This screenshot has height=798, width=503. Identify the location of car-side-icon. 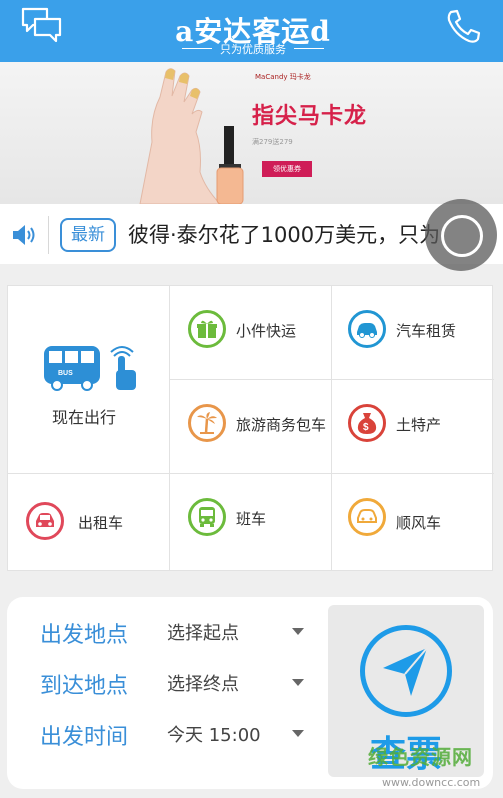
(367, 329).